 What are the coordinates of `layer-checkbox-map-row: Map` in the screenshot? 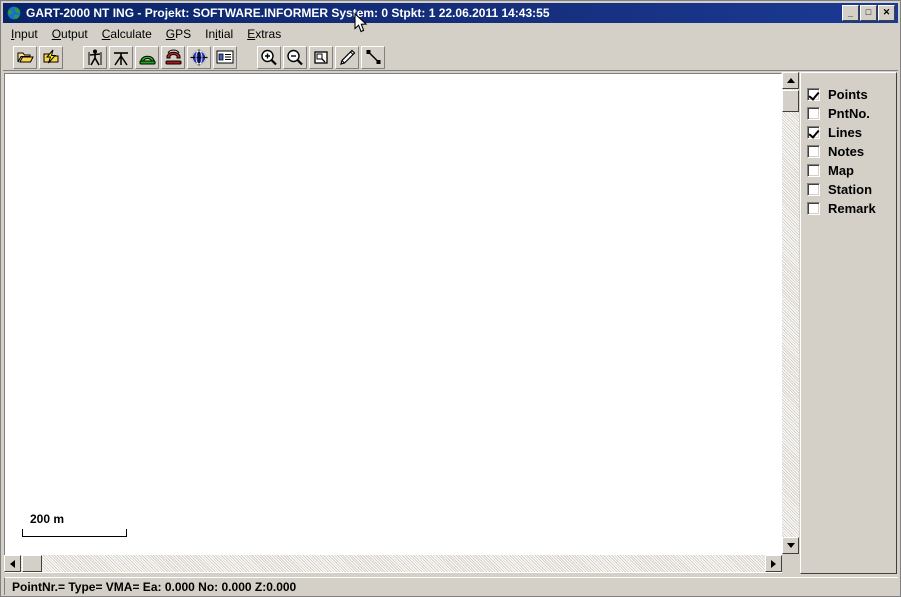 It's located at (848, 170).